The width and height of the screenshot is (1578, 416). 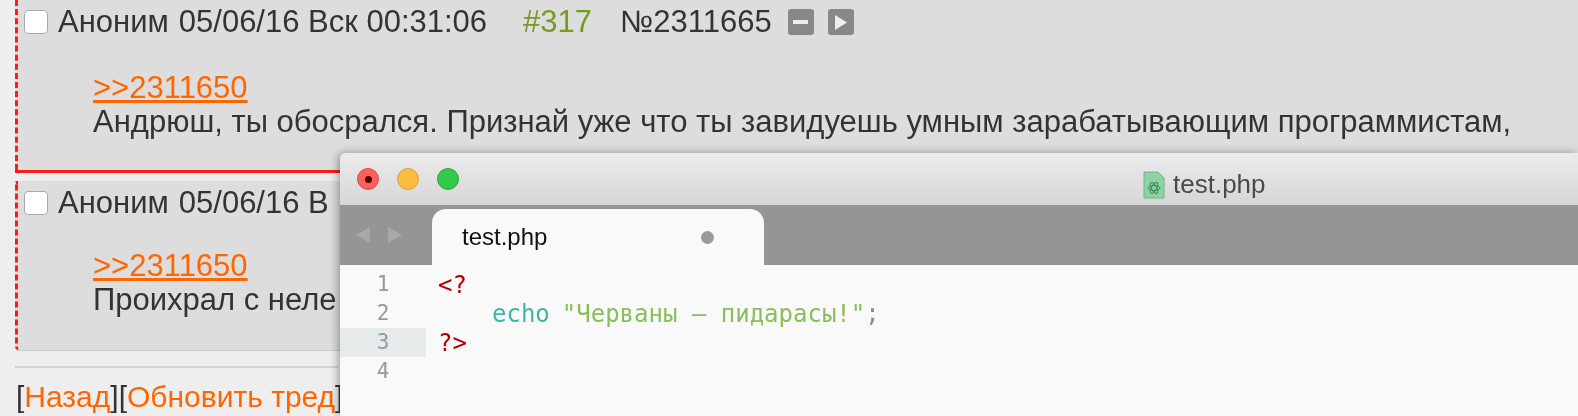 I want to click on nav-link: Обновить тред, so click(x=231, y=397).